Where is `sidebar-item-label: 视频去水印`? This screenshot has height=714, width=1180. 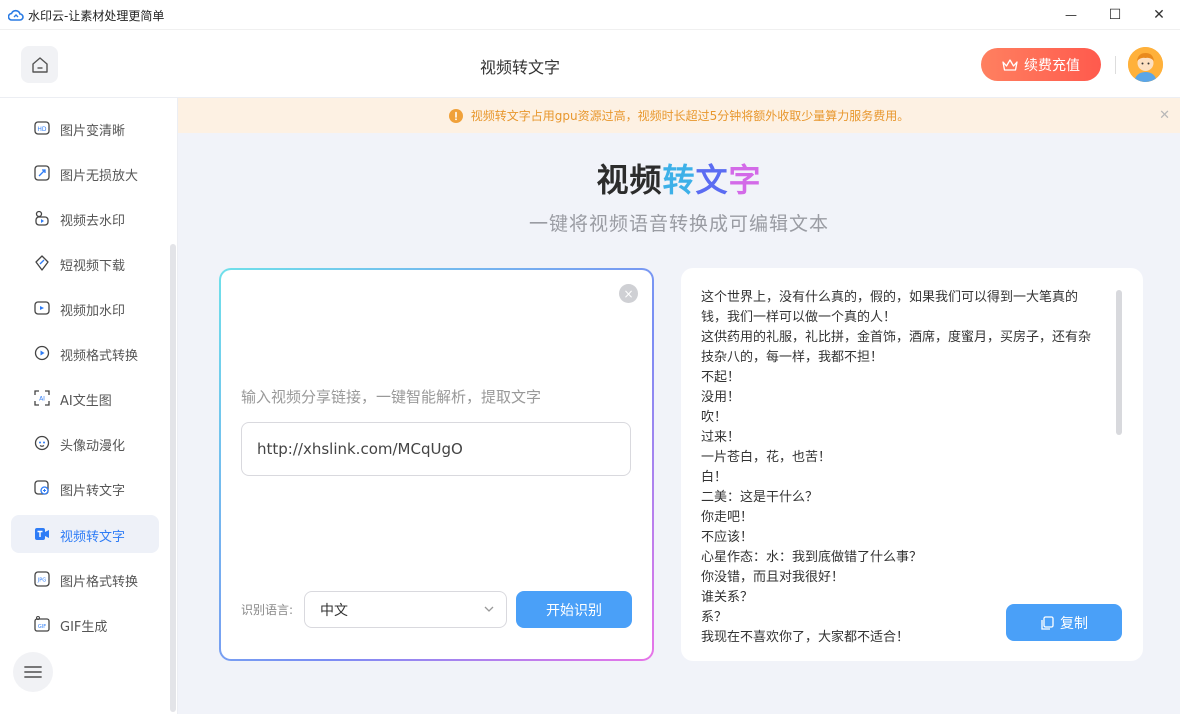 sidebar-item-label: 视频去水印 is located at coordinates (93, 221).